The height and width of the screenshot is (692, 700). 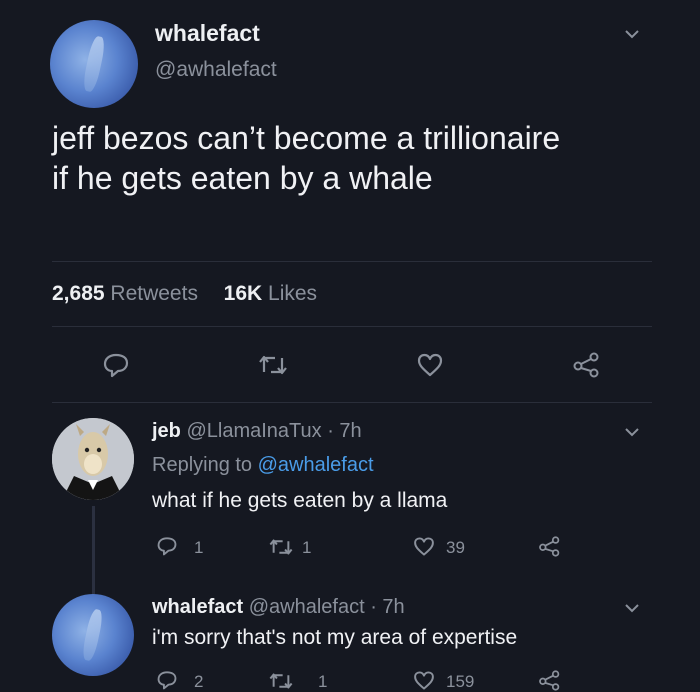 I want to click on llama-avatar-icon, so click(x=93, y=459).